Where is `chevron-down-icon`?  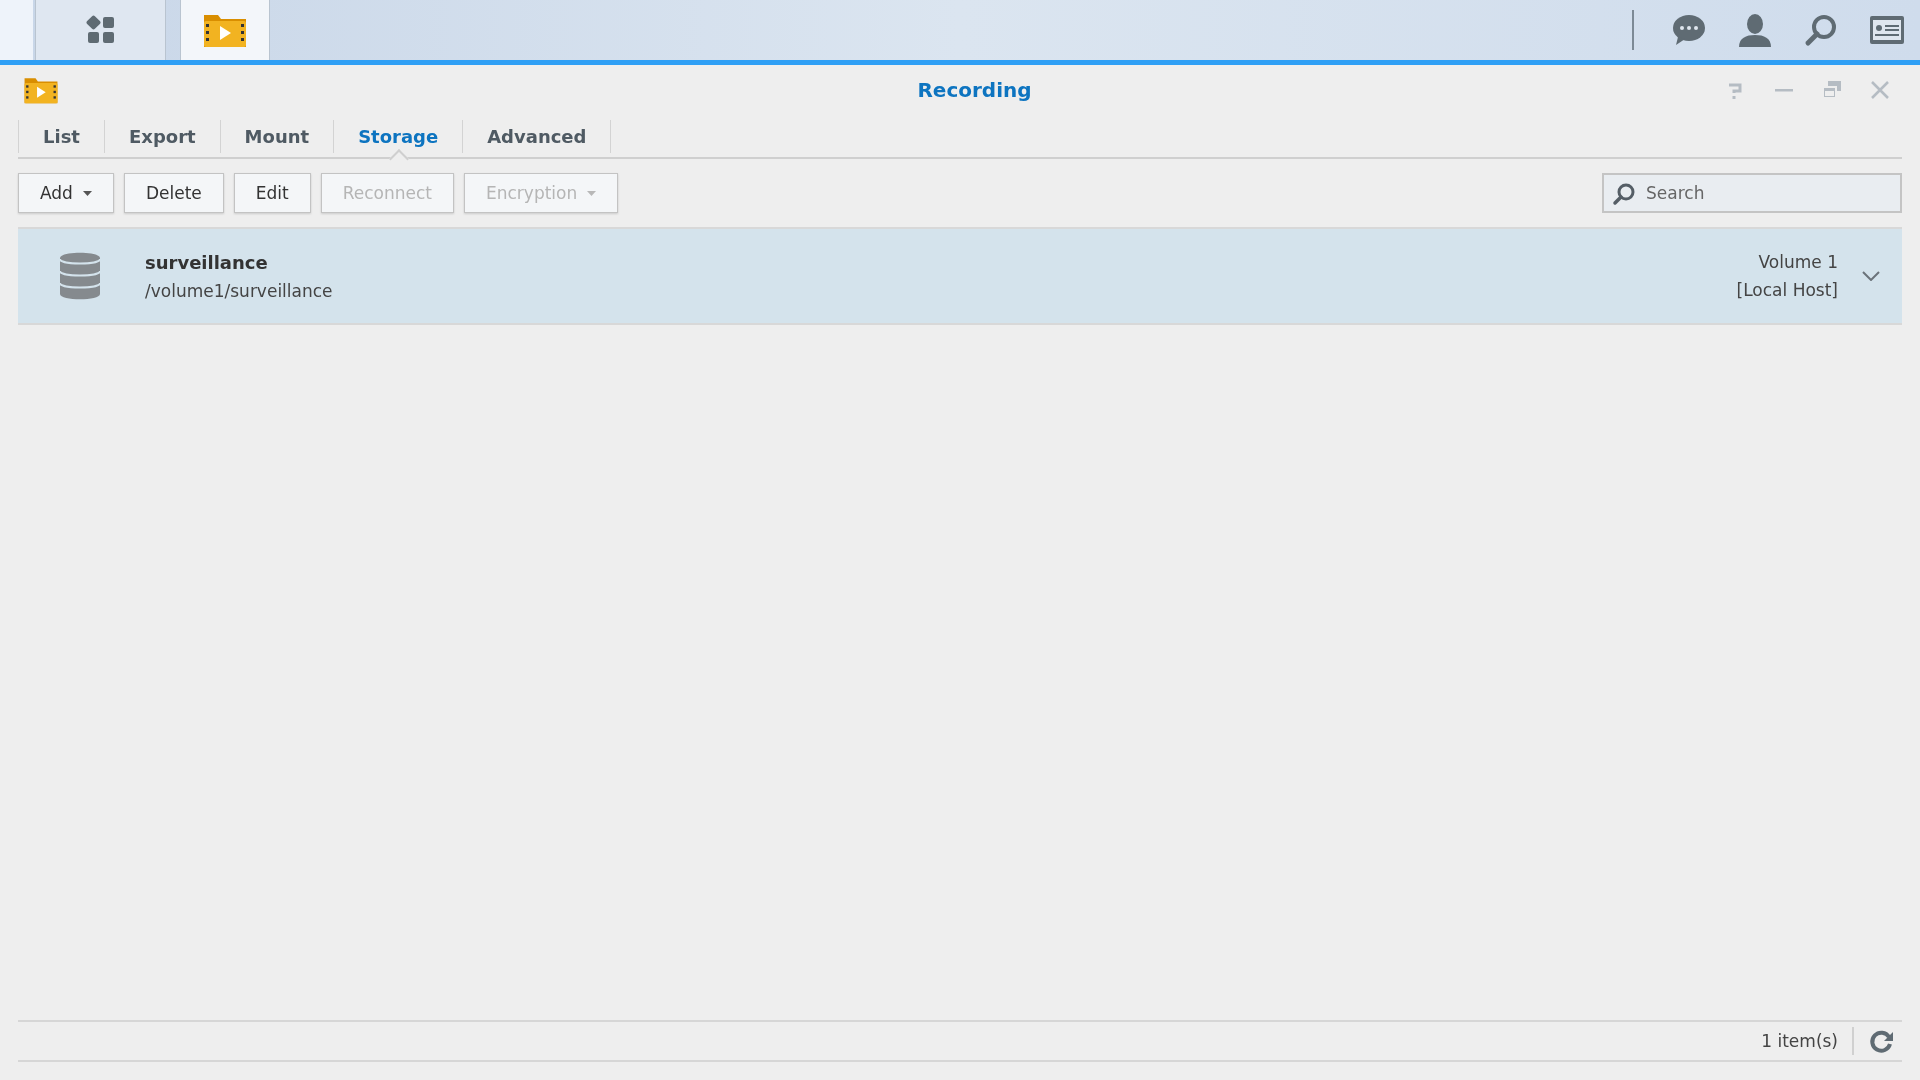 chevron-down-icon is located at coordinates (1871, 276).